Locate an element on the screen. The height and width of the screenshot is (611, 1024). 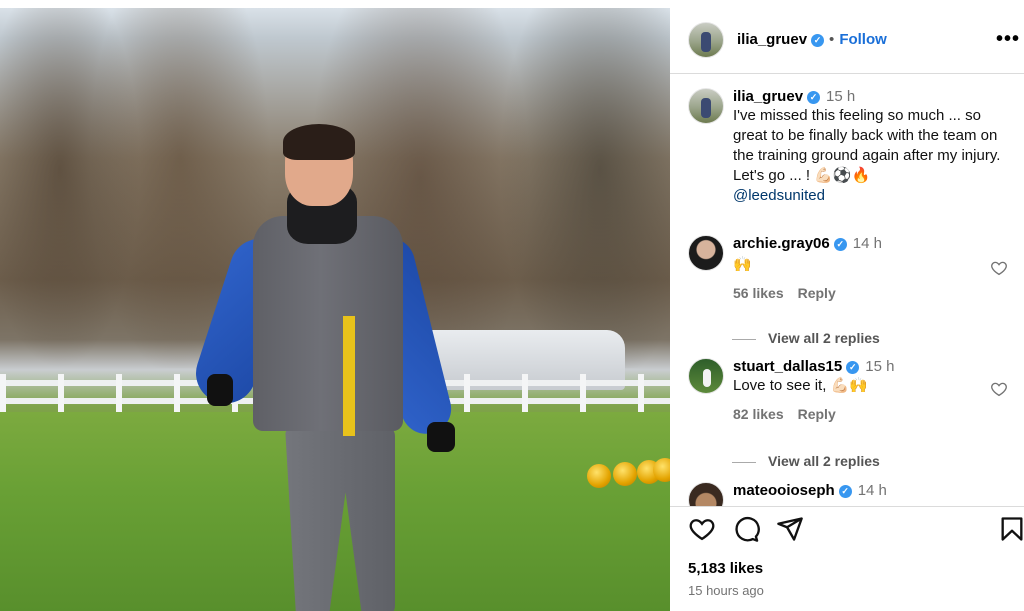
comment-time: 15 h is located at coordinates (880, 366).